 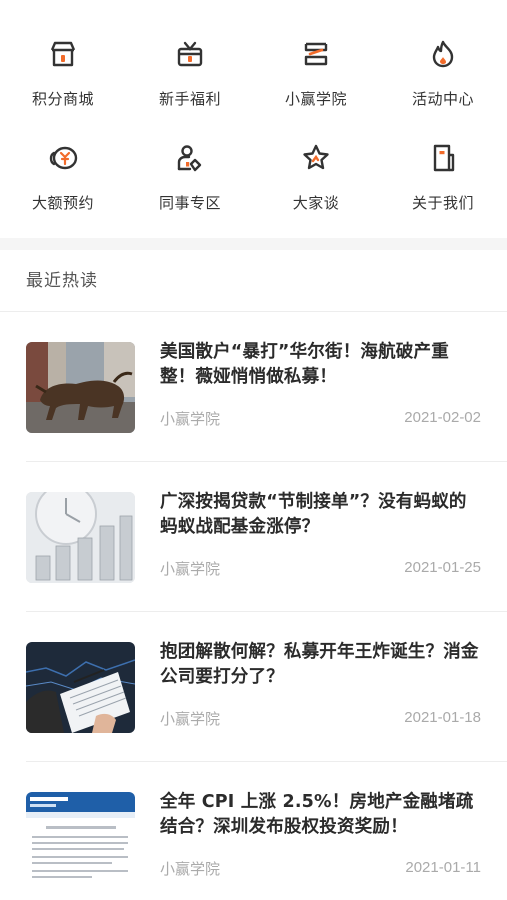 I want to click on business-report-photo, so click(x=80, y=687).